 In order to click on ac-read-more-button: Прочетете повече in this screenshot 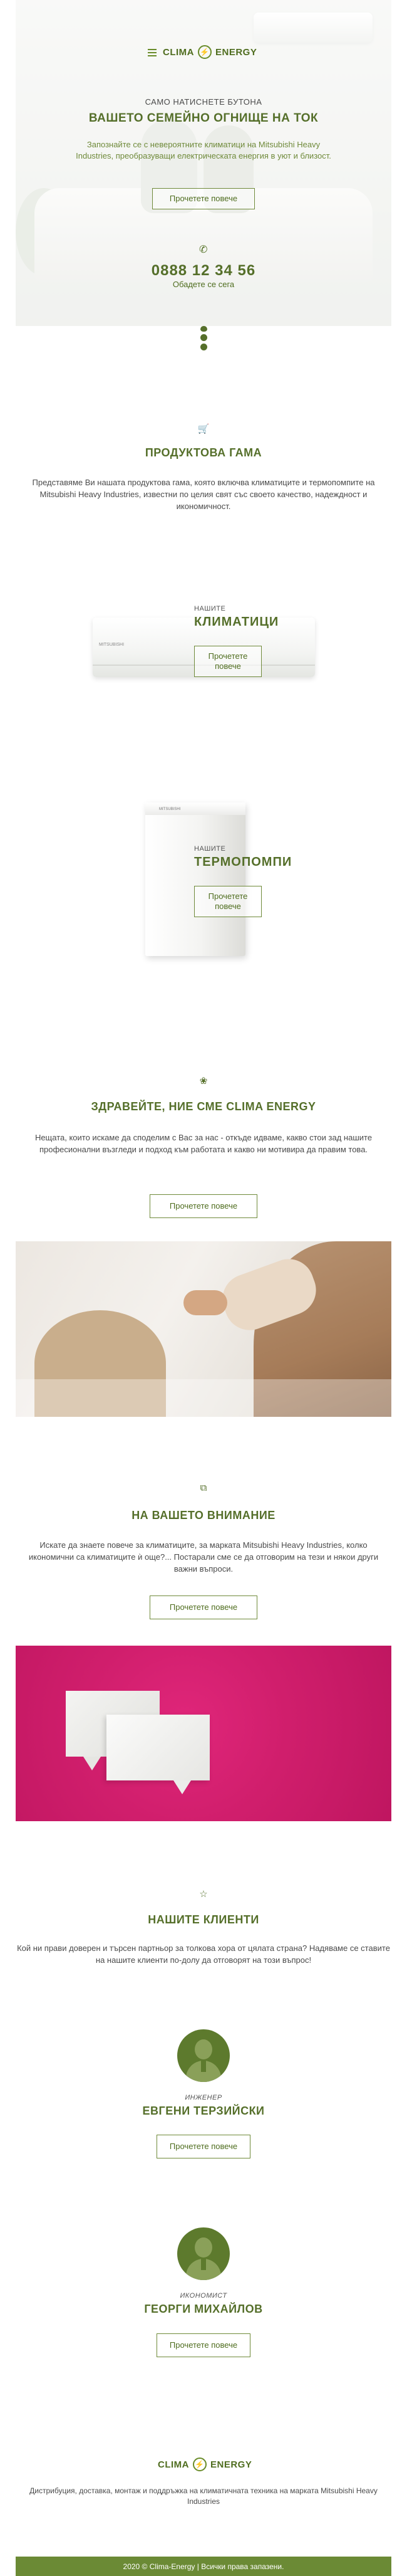, I will do `click(228, 661)`.